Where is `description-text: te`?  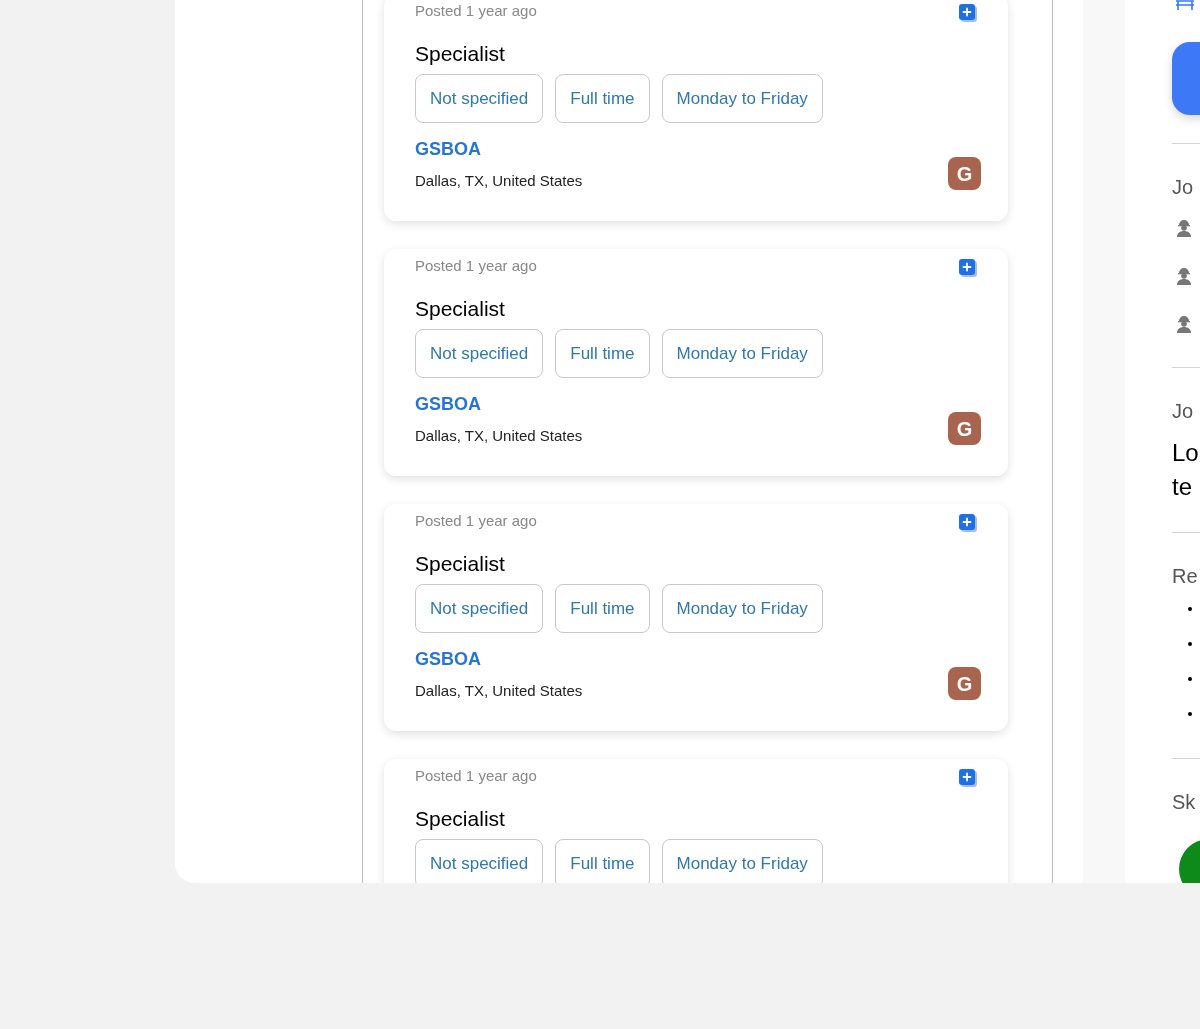
description-text: te is located at coordinates (1182, 487).